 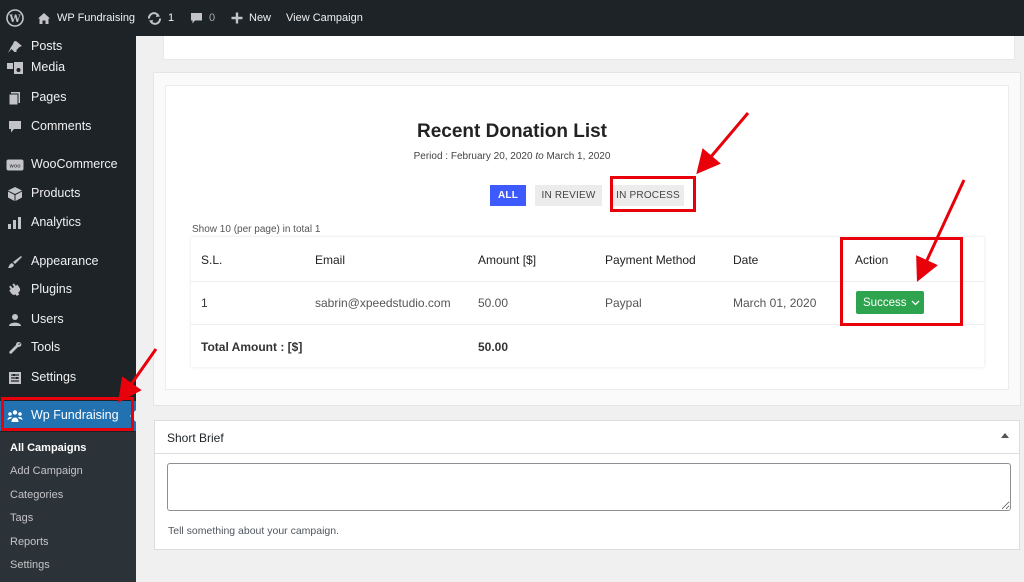 I want to click on short-brief-header: Short Brief, so click(x=587, y=437).